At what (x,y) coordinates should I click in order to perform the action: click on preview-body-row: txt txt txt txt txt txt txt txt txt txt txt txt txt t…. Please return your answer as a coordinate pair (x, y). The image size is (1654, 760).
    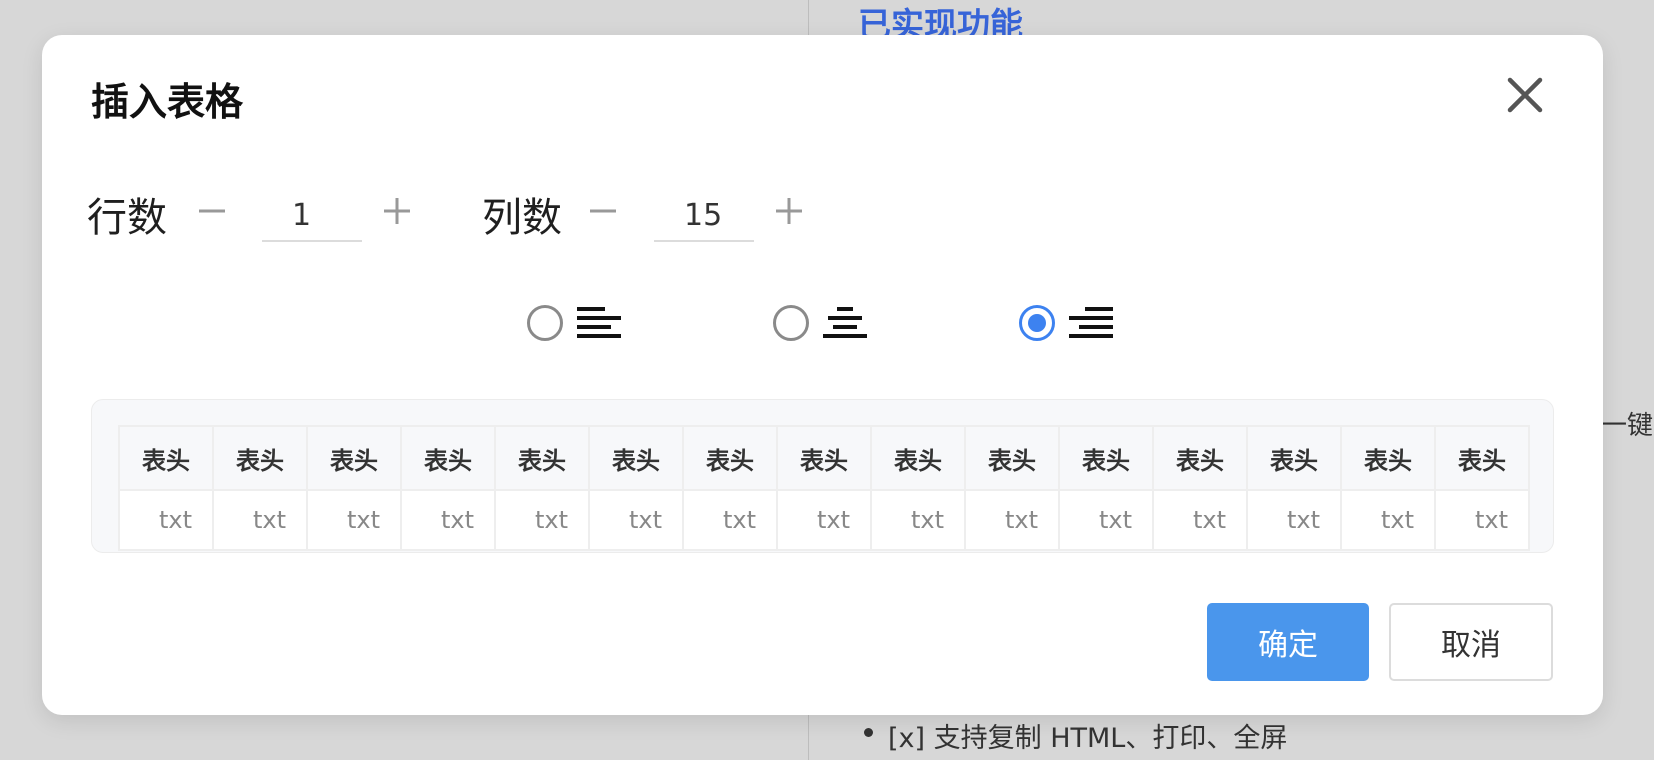
    Looking at the image, I should click on (824, 520).